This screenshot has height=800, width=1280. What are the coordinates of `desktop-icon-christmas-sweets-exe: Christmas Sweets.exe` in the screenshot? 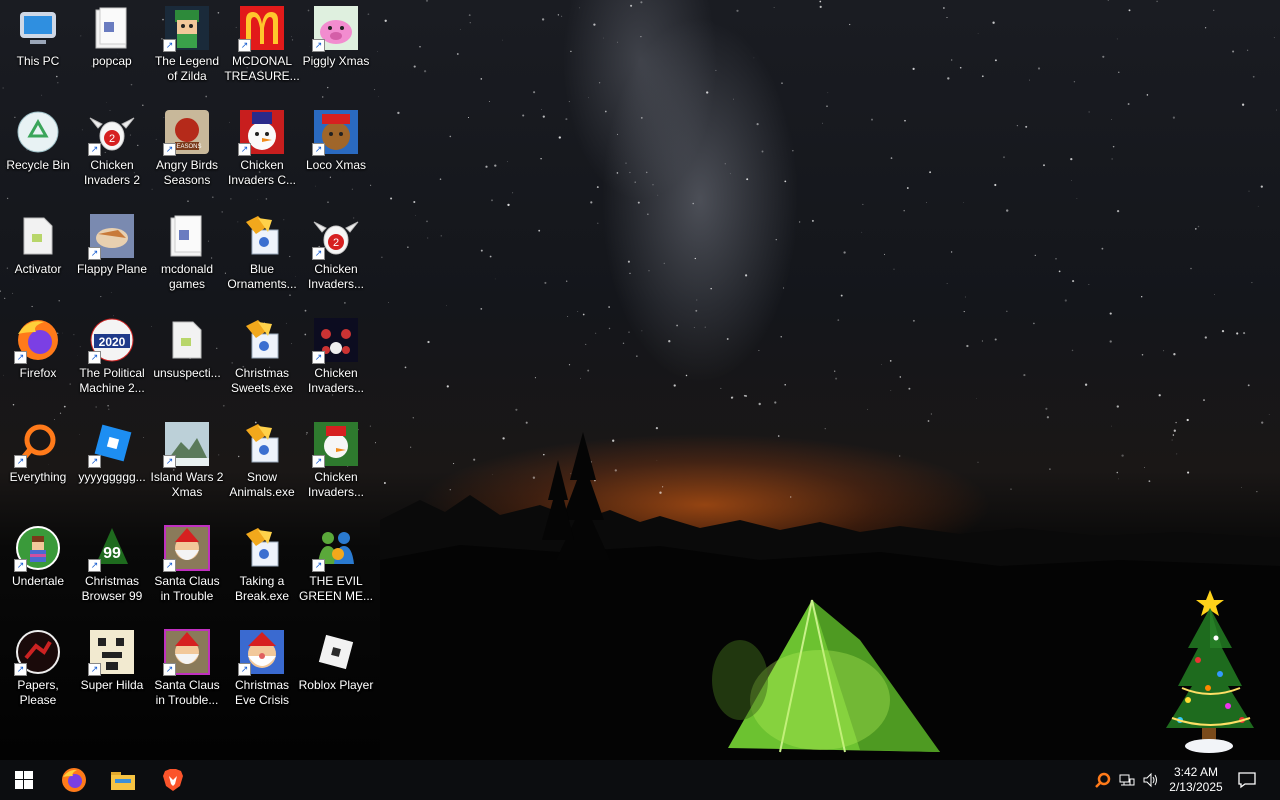 It's located at (262, 356).